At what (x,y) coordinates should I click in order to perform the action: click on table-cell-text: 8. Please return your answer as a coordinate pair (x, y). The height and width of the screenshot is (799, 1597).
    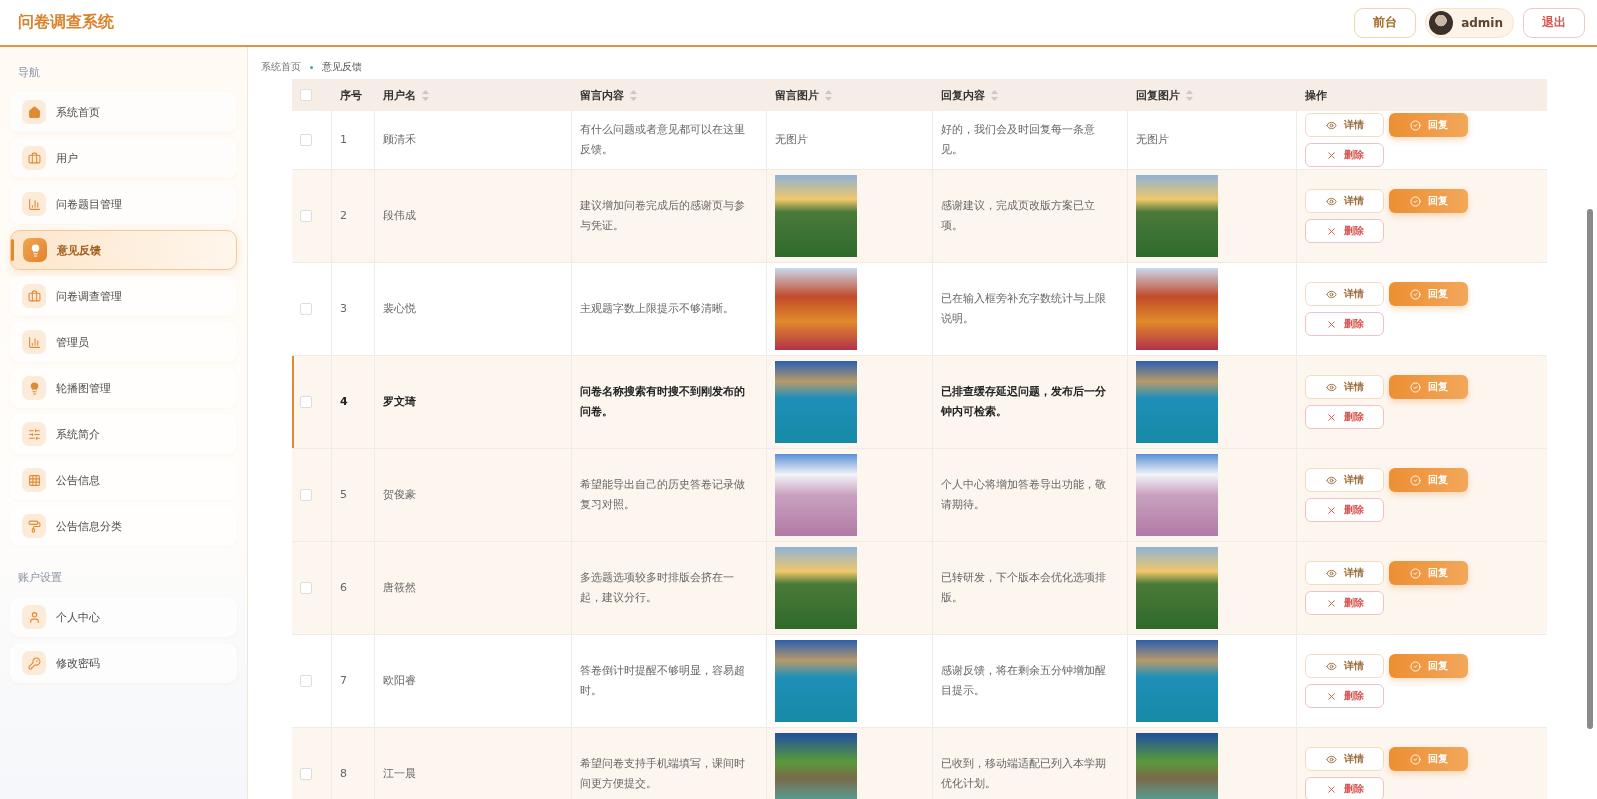
    Looking at the image, I should click on (343, 774).